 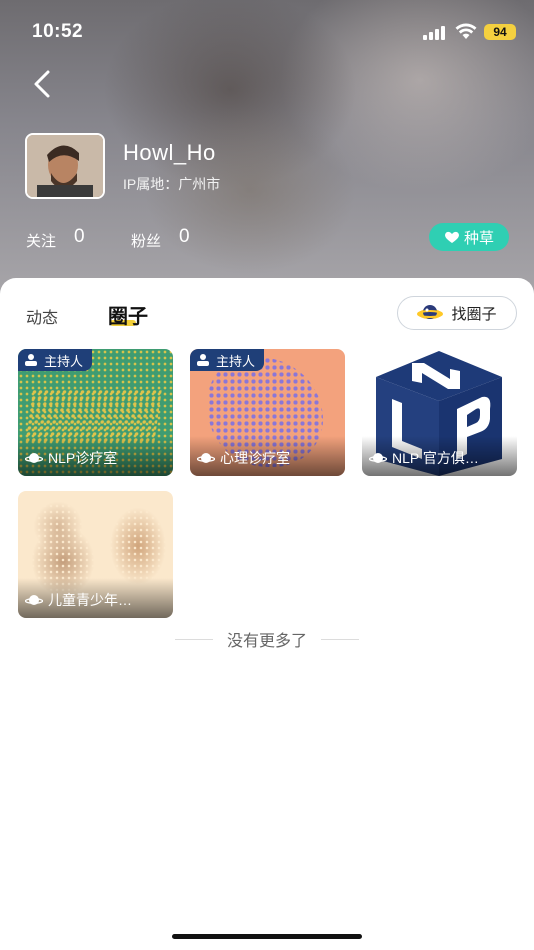 What do you see at coordinates (266, 641) in the screenshot?
I see `no-more-text: 没有更多了` at bounding box center [266, 641].